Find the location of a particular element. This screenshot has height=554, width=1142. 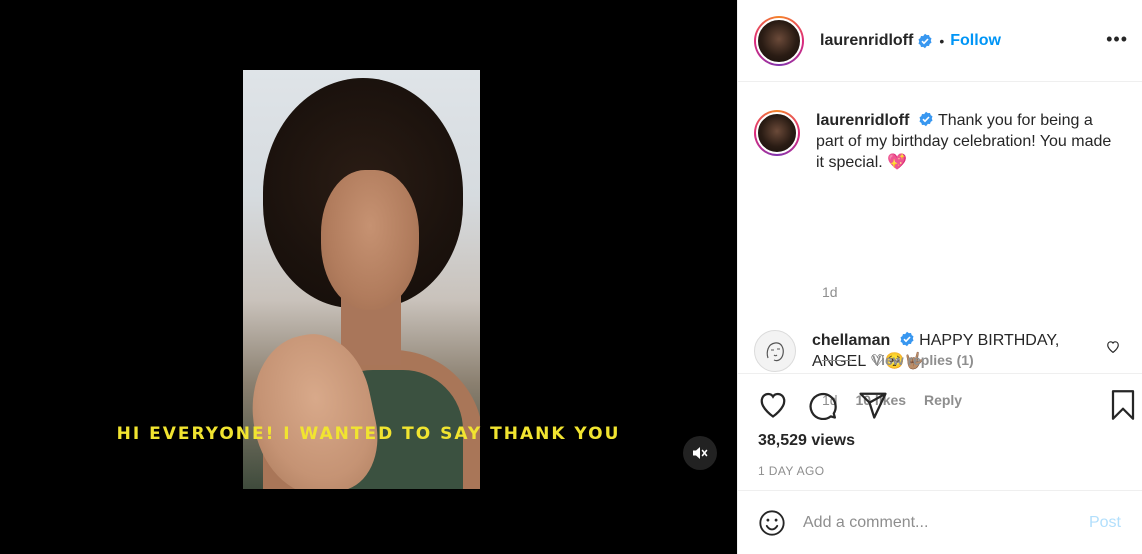

like-comment-heart-icon is located at coordinates (1113, 346).